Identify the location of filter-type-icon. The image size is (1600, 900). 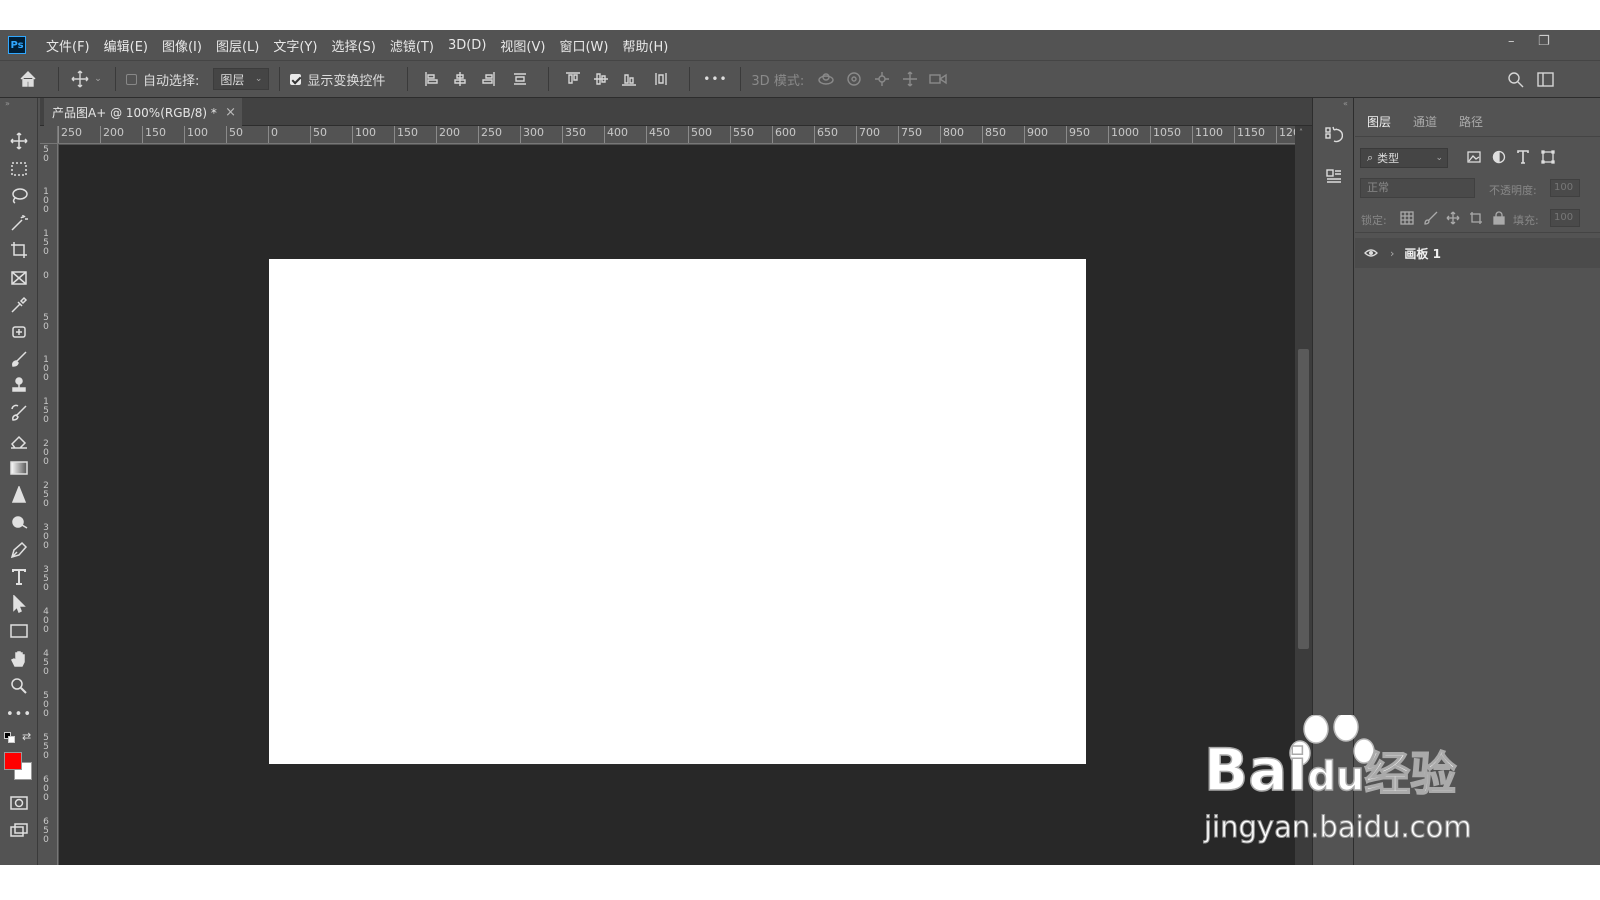
(1523, 157).